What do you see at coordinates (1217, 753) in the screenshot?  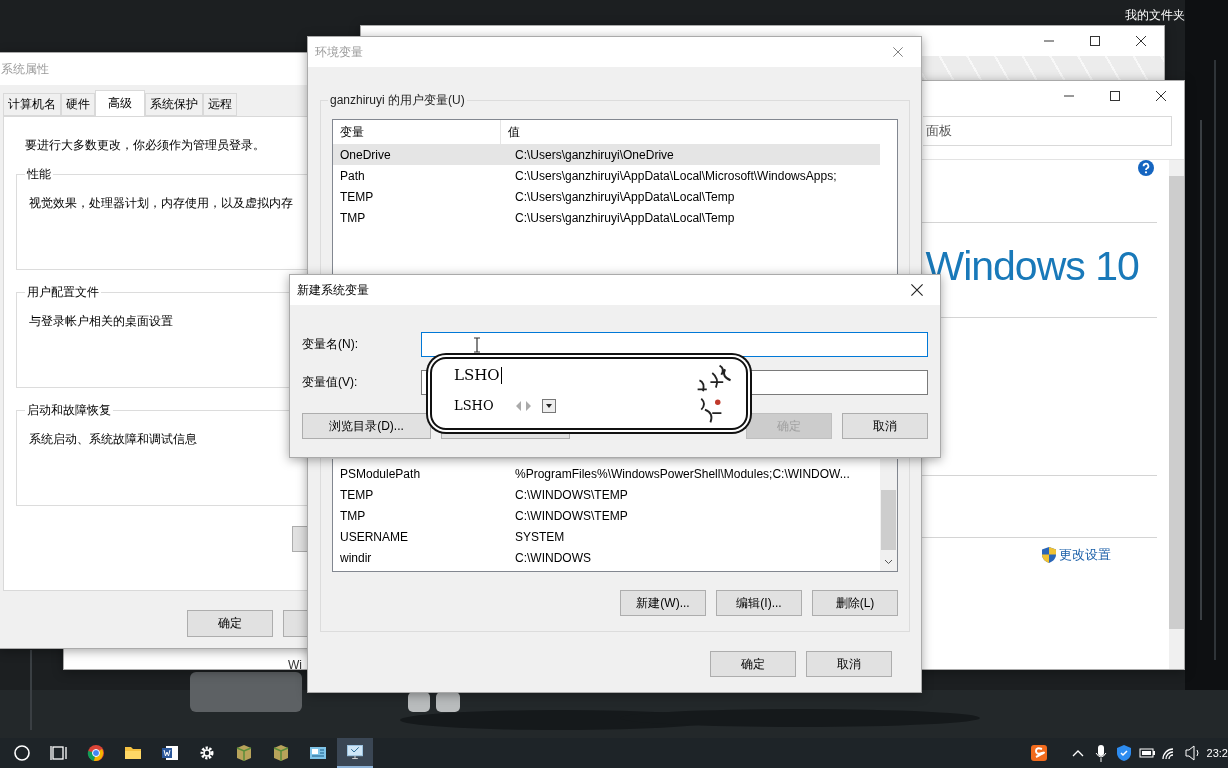 I see `clock-text: 23:2` at bounding box center [1217, 753].